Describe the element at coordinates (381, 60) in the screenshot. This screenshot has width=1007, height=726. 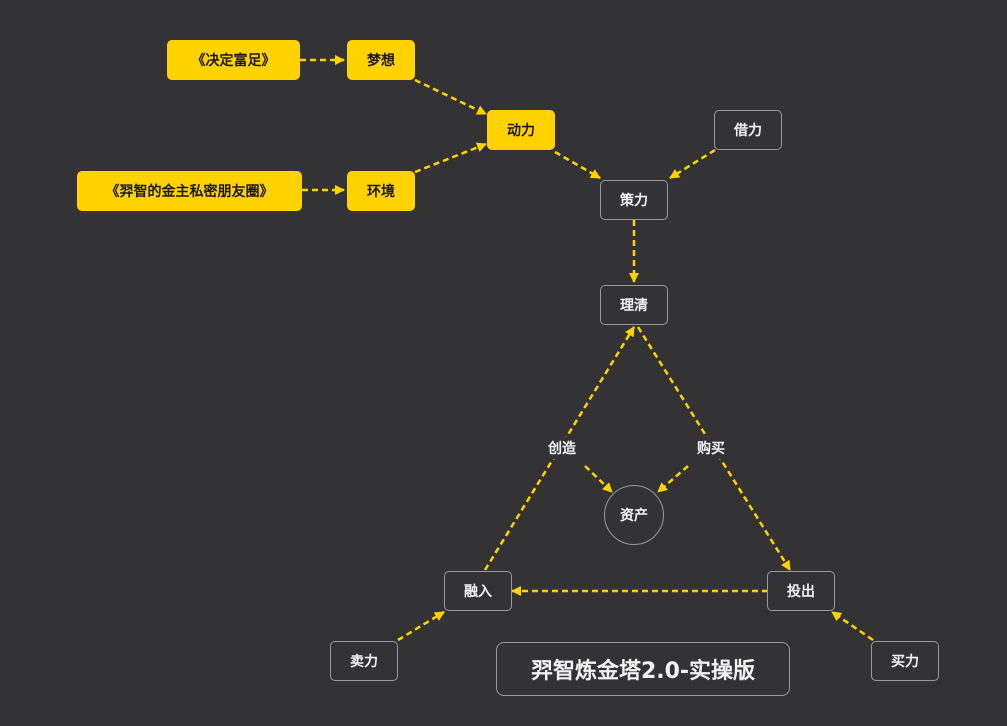
I see `dream-node: 梦想` at that location.